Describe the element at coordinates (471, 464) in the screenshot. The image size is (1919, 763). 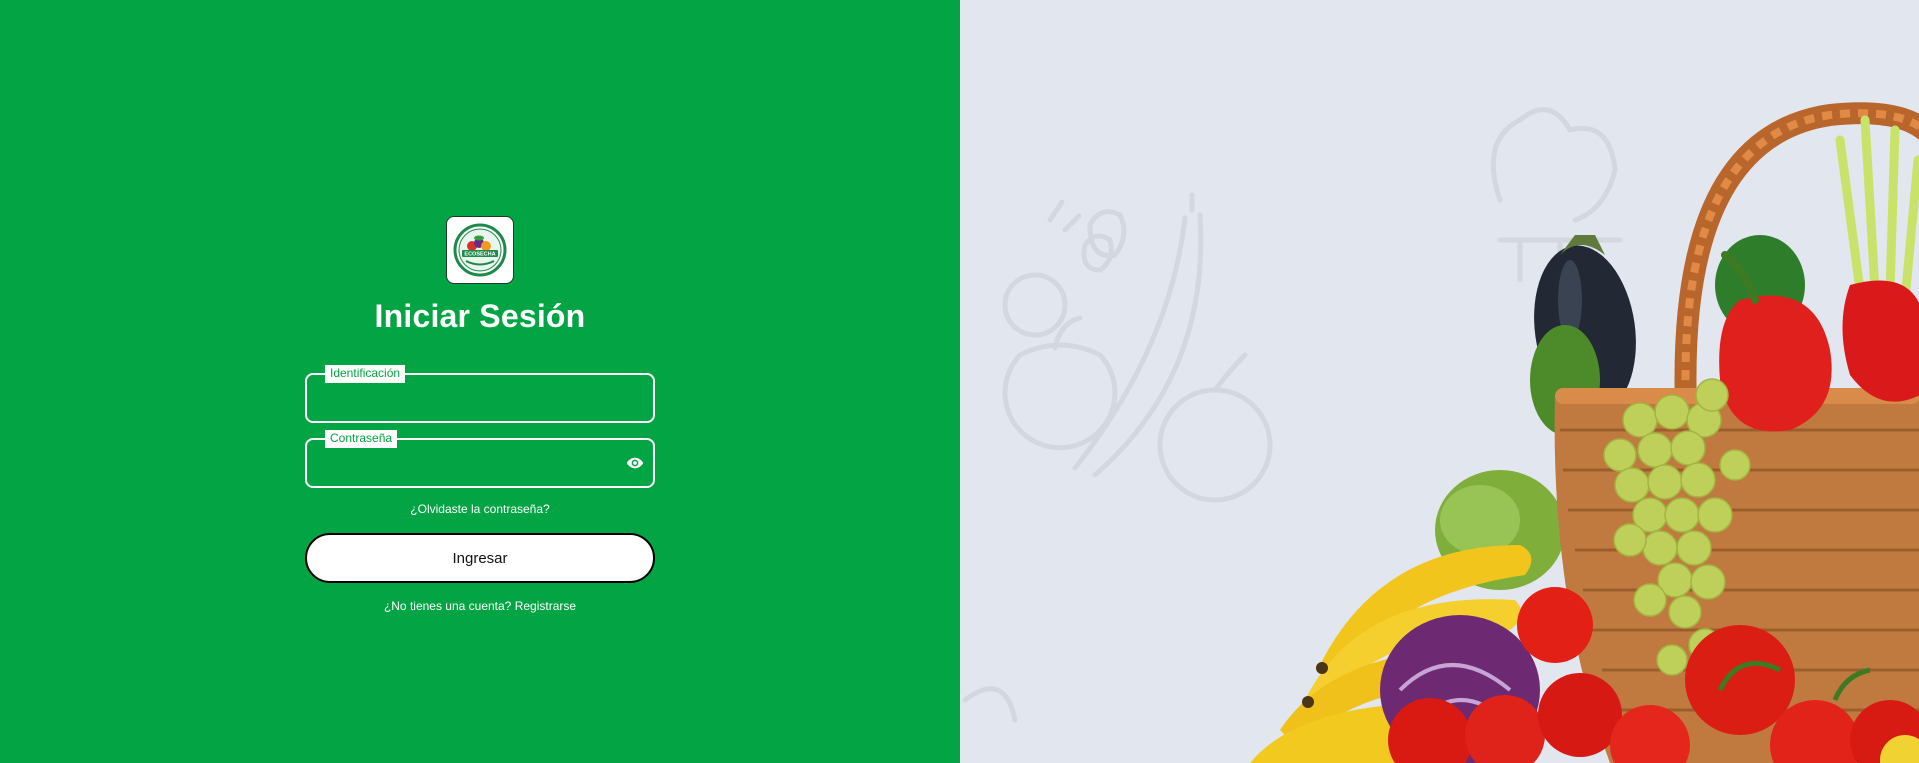
I see `password-input` at that location.